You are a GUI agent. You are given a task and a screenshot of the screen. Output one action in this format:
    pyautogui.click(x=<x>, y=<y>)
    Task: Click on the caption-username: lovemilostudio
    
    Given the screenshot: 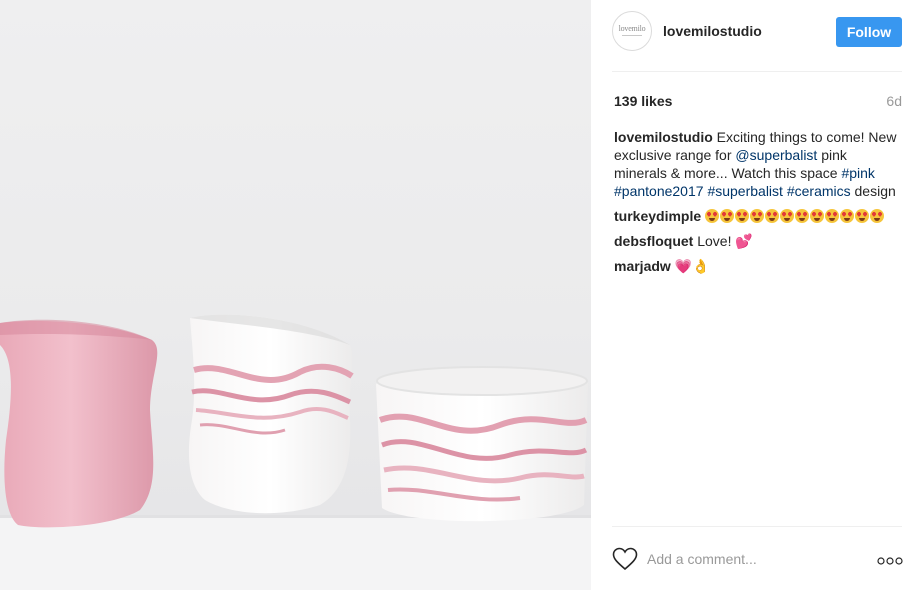 What is the action you would take?
    pyautogui.click(x=663, y=137)
    